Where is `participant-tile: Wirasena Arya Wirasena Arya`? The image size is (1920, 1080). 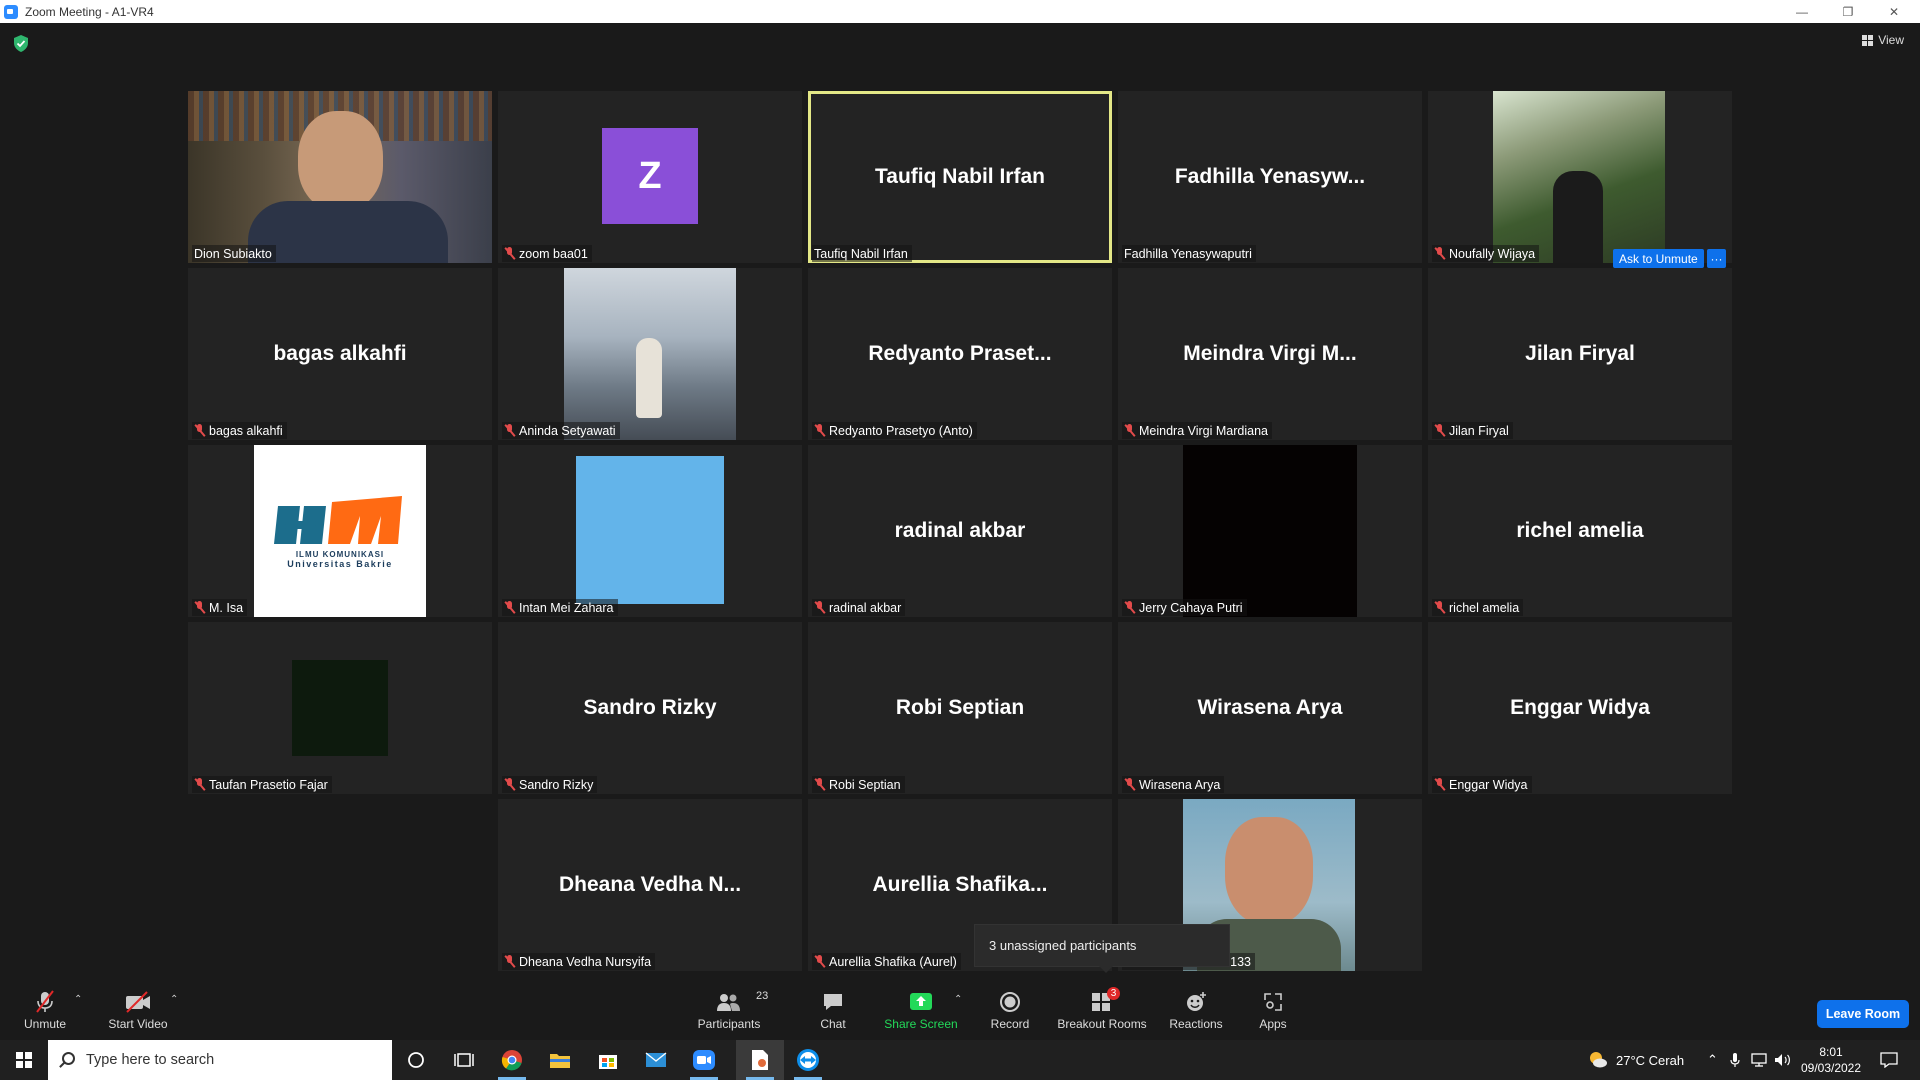 participant-tile: Wirasena Arya Wirasena Arya is located at coordinates (1270, 708).